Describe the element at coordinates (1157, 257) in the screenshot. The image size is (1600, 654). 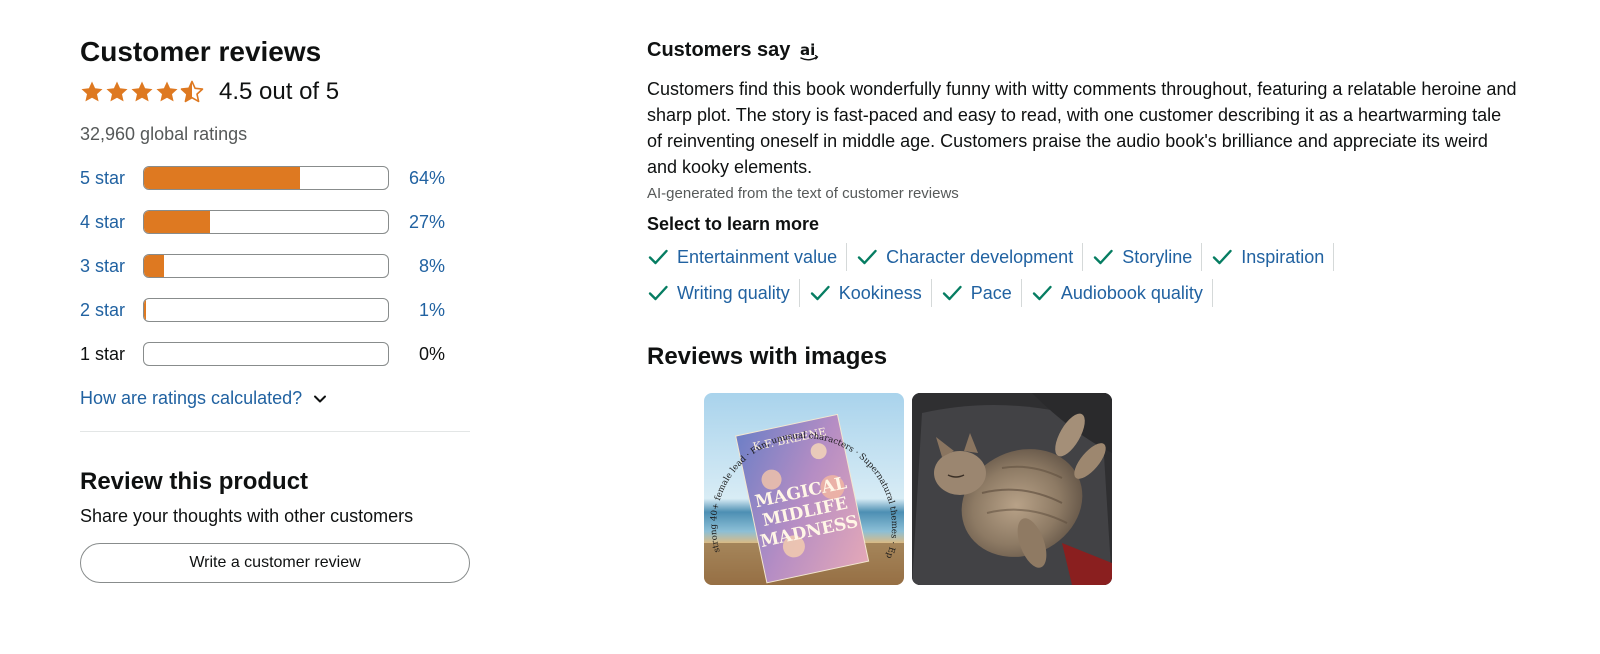
I see `aspect-label: Storyline` at that location.